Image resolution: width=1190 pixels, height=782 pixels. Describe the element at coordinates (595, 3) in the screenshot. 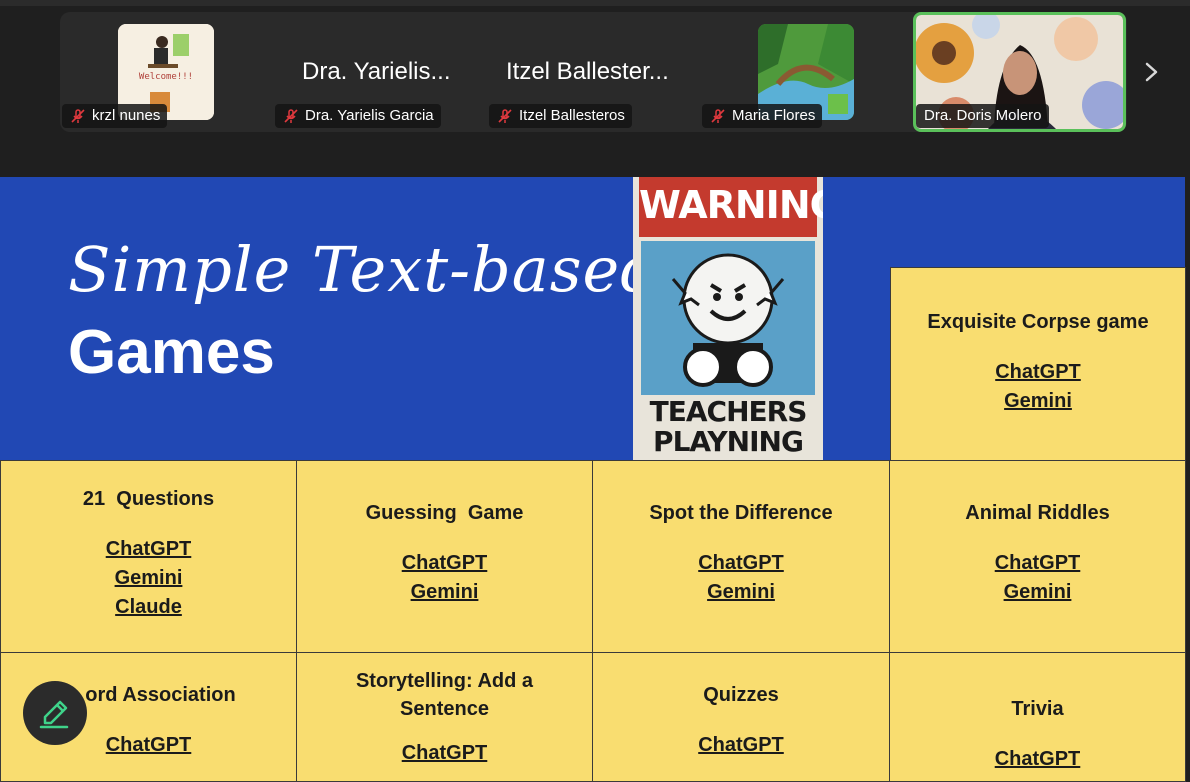

I see `window-top-strip` at that location.